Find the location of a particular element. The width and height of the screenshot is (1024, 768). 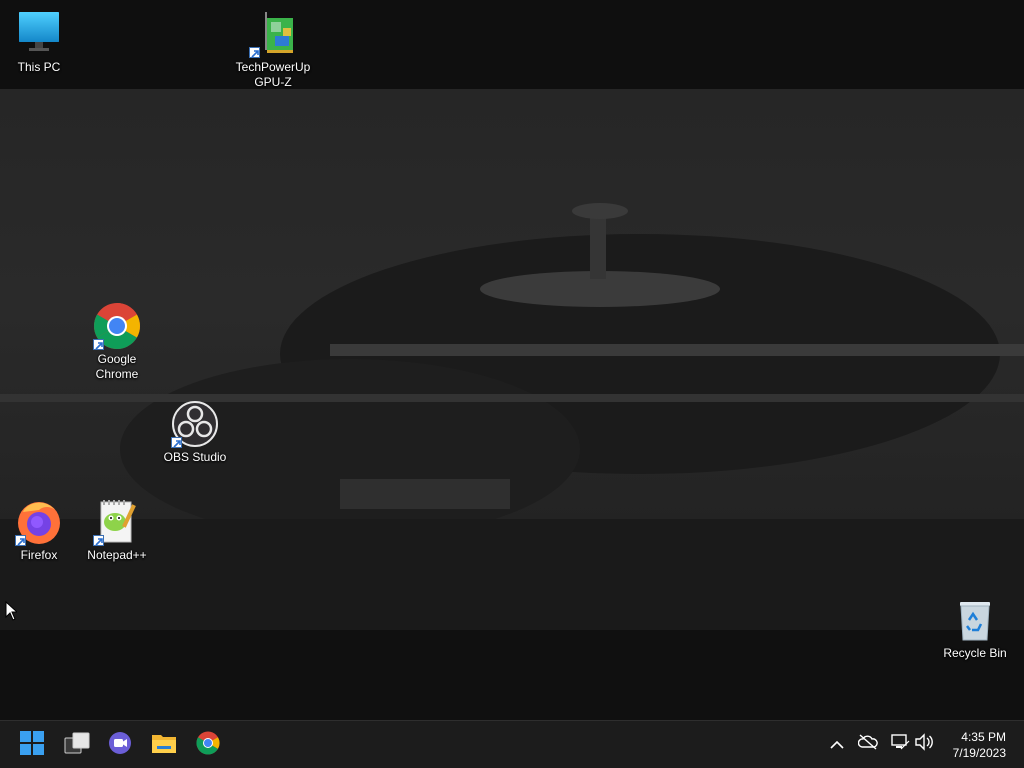

task-view-icon is located at coordinates (77, 745).